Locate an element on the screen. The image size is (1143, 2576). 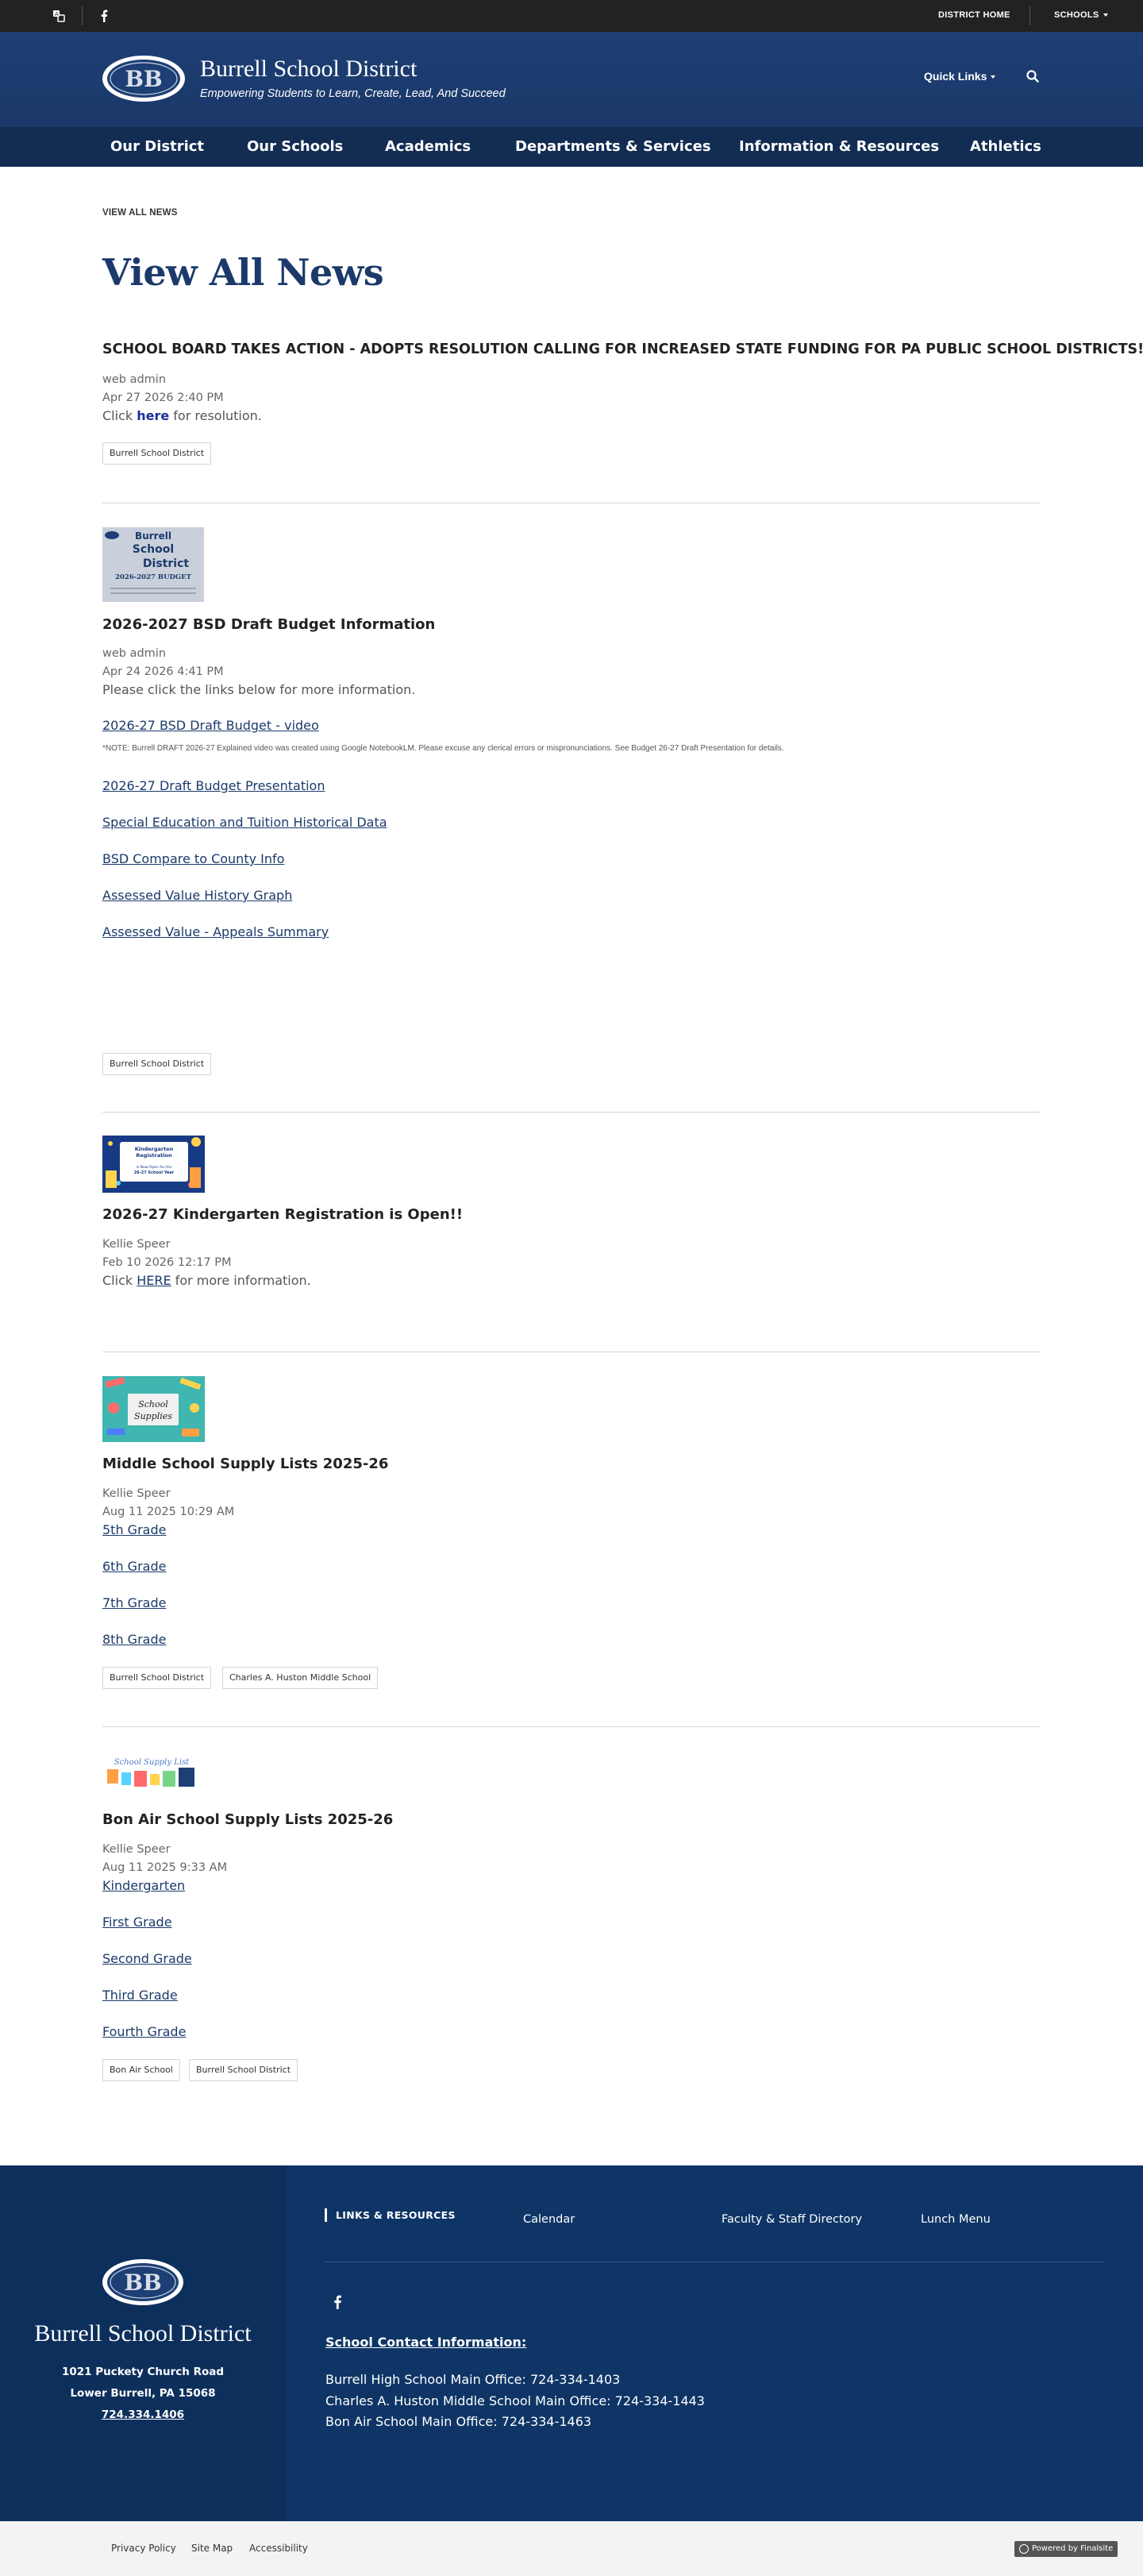
svg-text: Registration is located at coordinates (154, 1155).